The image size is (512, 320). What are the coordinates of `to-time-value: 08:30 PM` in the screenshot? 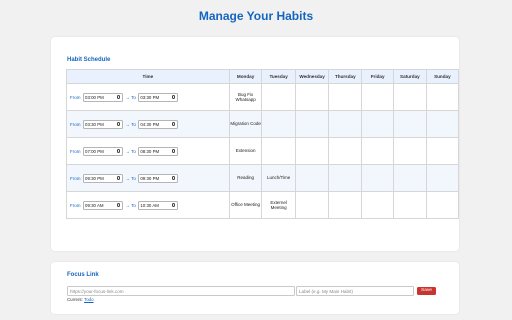 It's located at (150, 151).